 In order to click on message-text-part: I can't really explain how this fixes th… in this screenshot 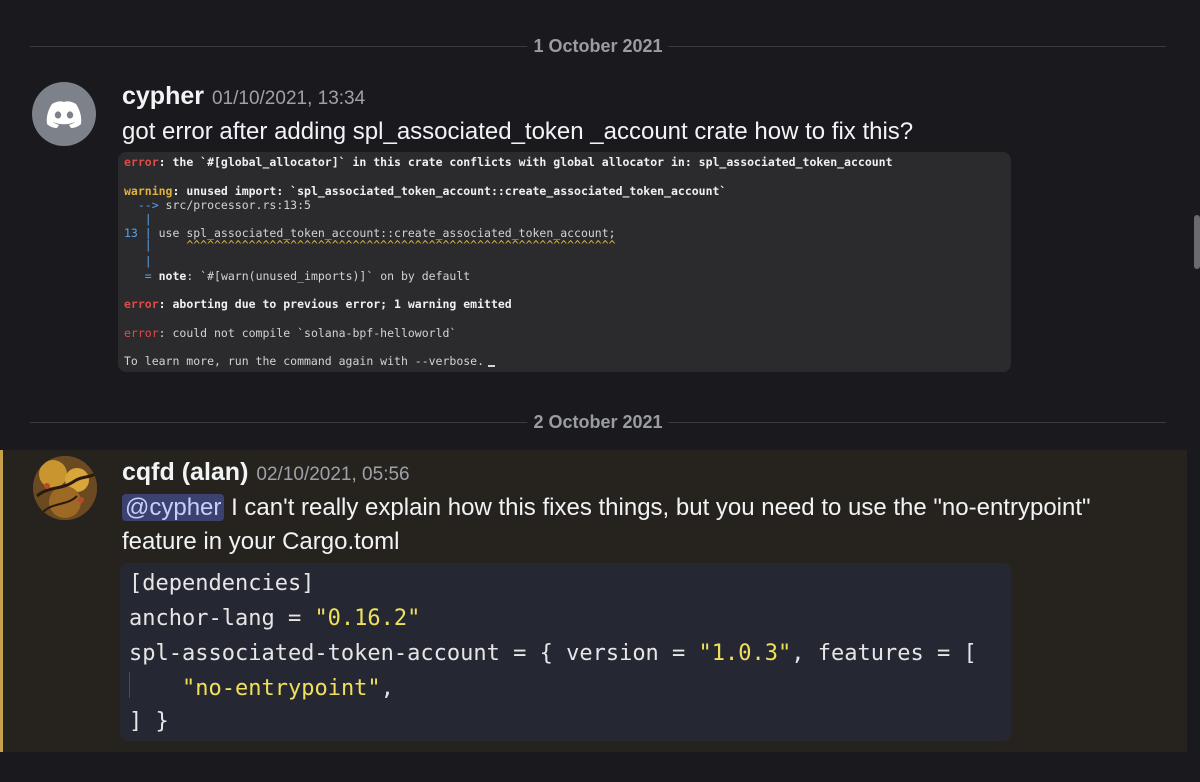, I will do `click(657, 507)`.